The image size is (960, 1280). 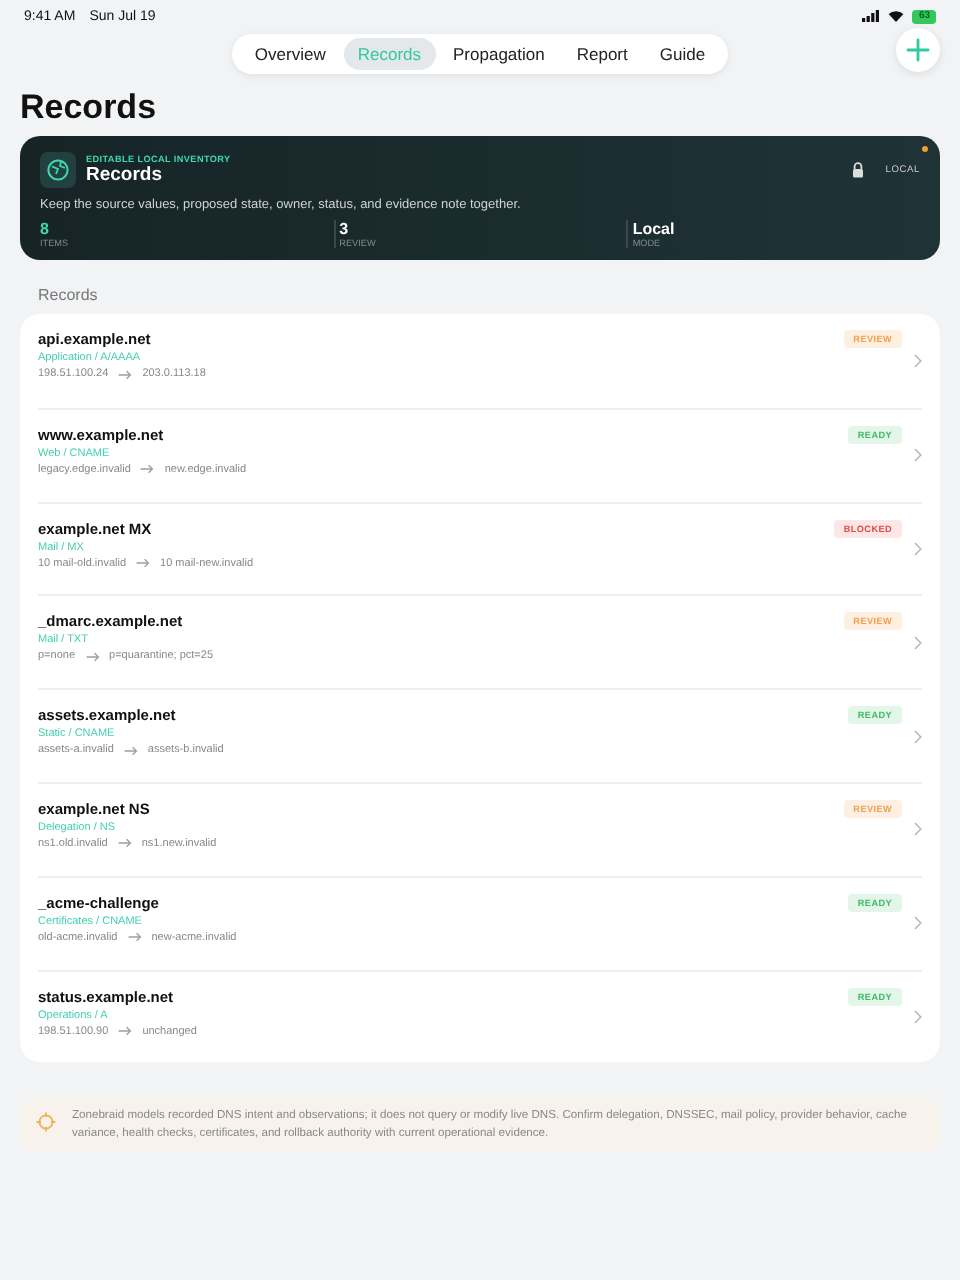 I want to click on stat-value: 3, so click(x=345, y=229).